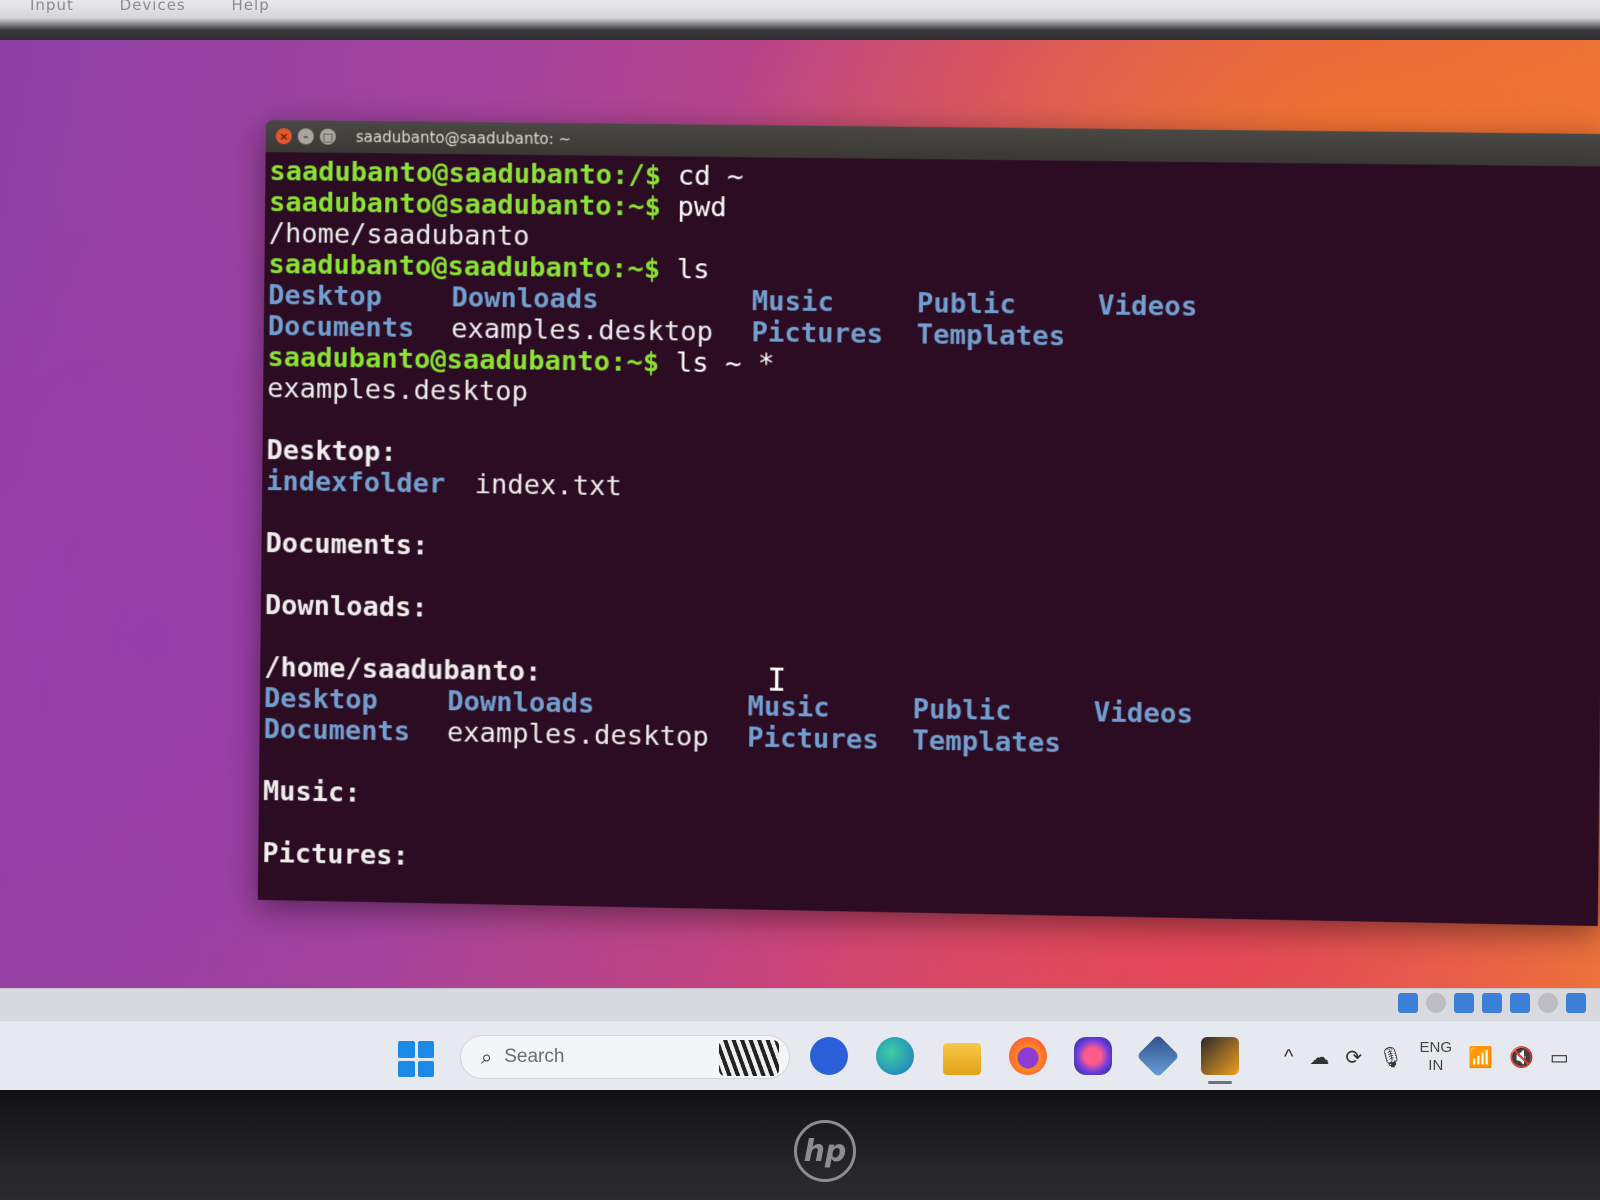 The image size is (1600, 1200). What do you see at coordinates (1492, 1003) in the screenshot?
I see `vm-shared-folder-icon` at bounding box center [1492, 1003].